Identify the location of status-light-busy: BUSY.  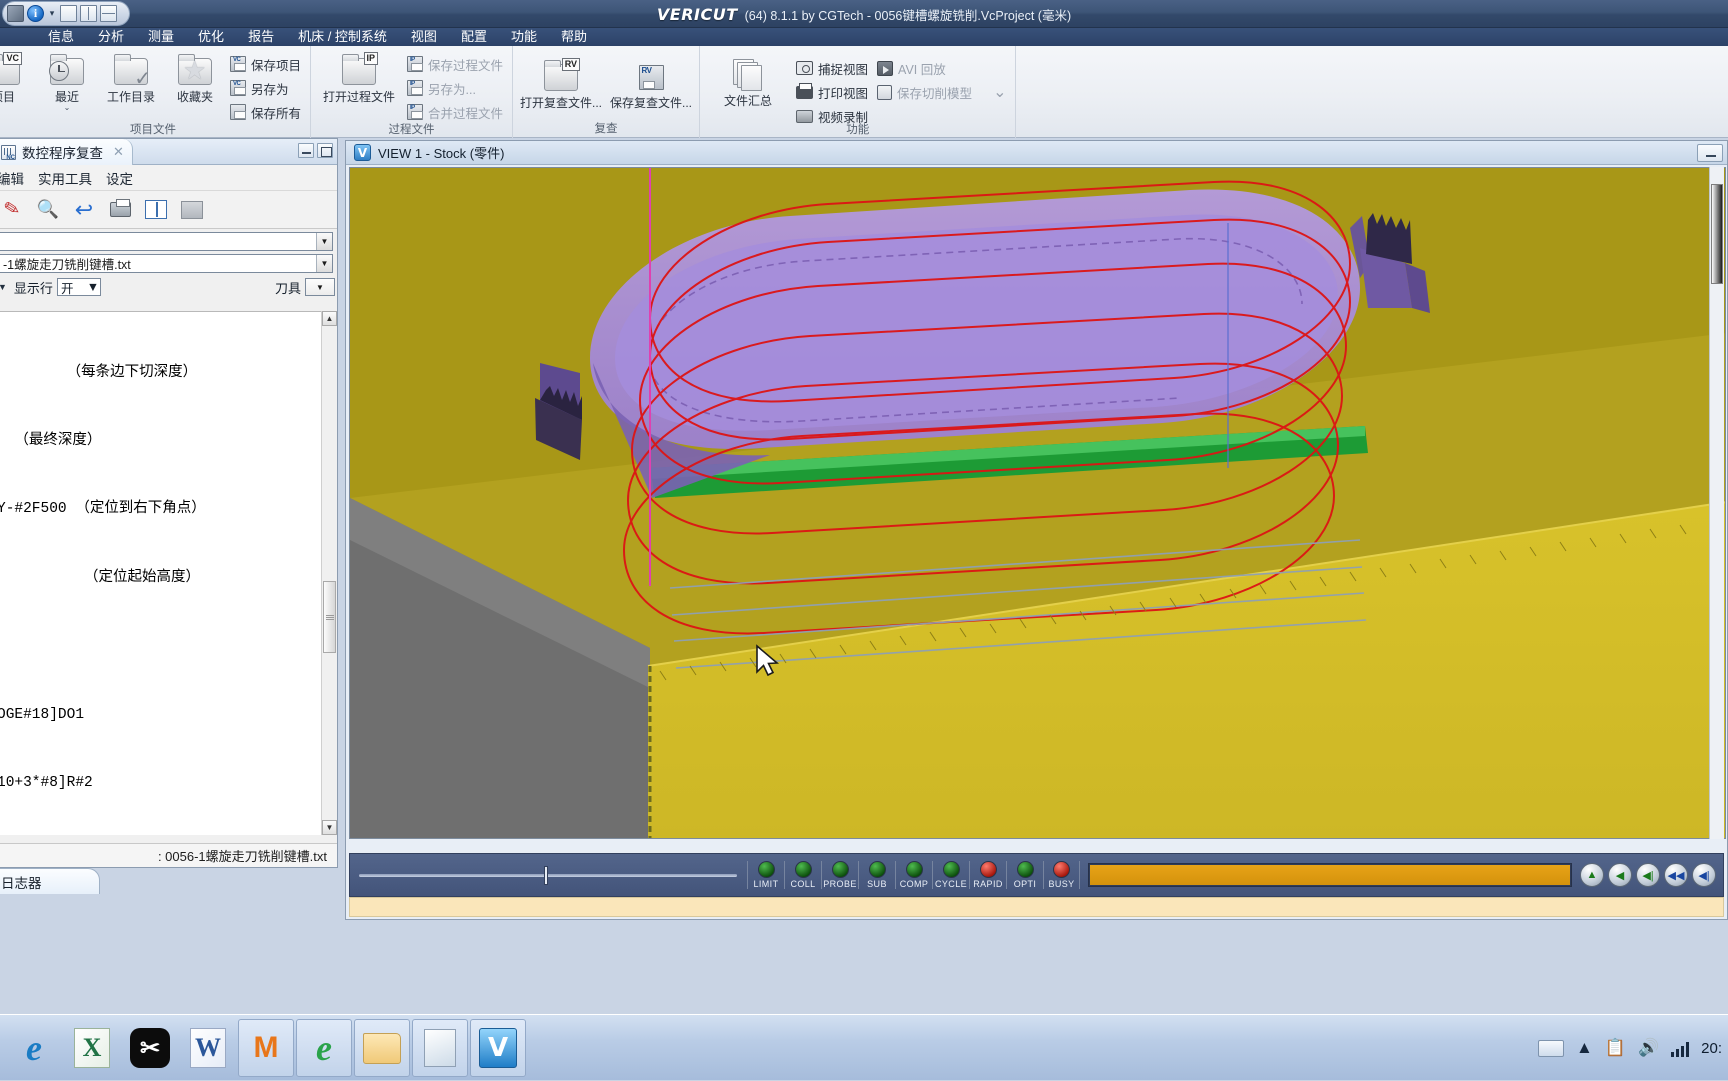
(1061, 875).